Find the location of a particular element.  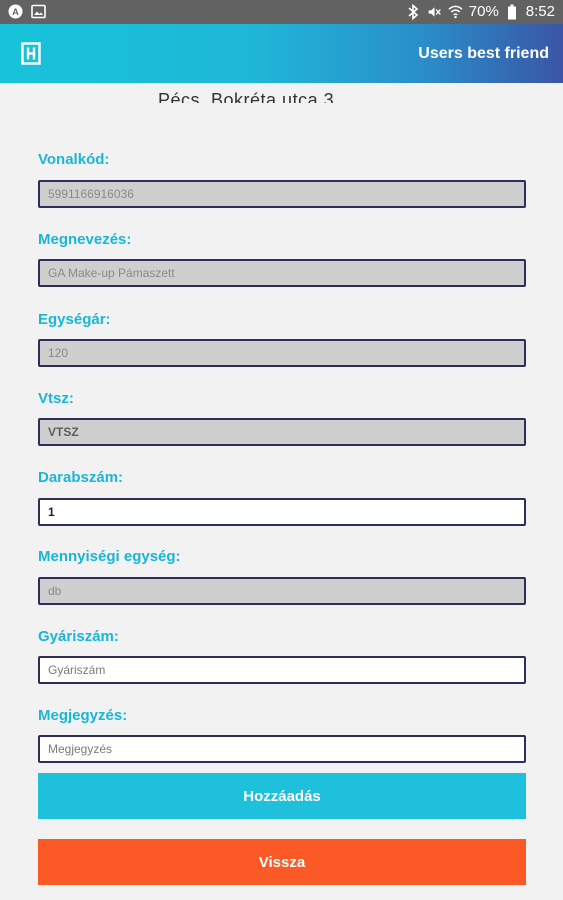

quantity-field is located at coordinates (282, 512).